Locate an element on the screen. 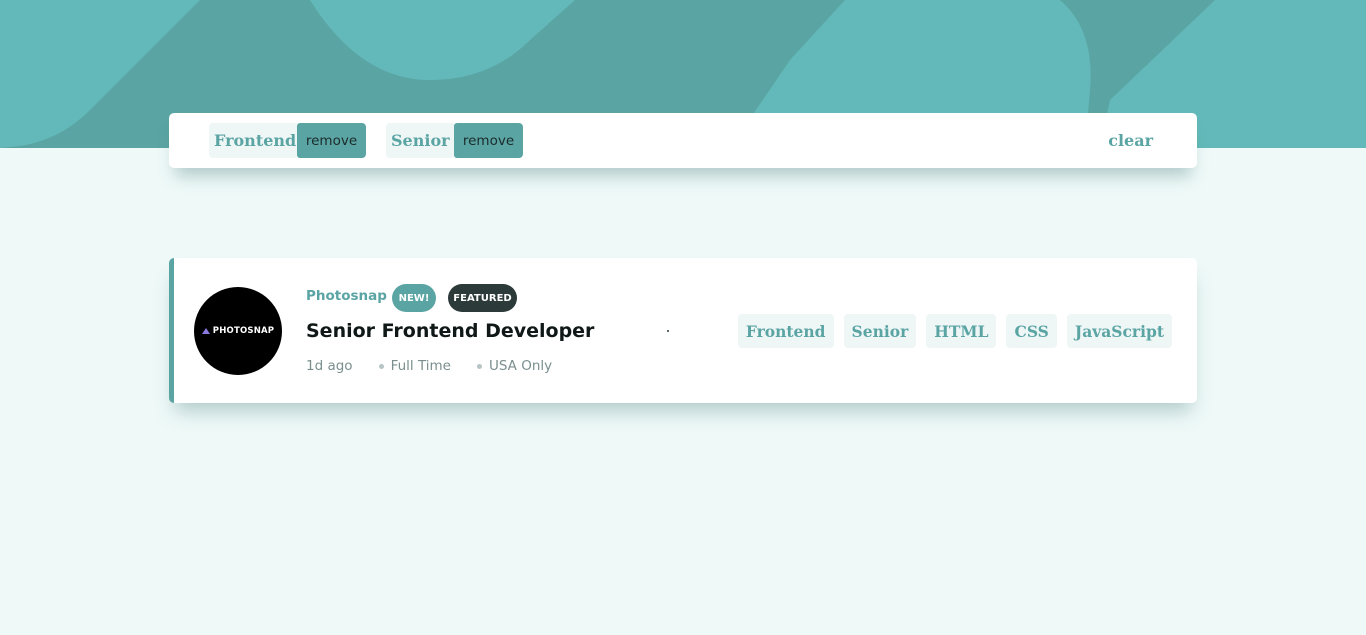  photosnap-logo-icon is located at coordinates (205, 331).